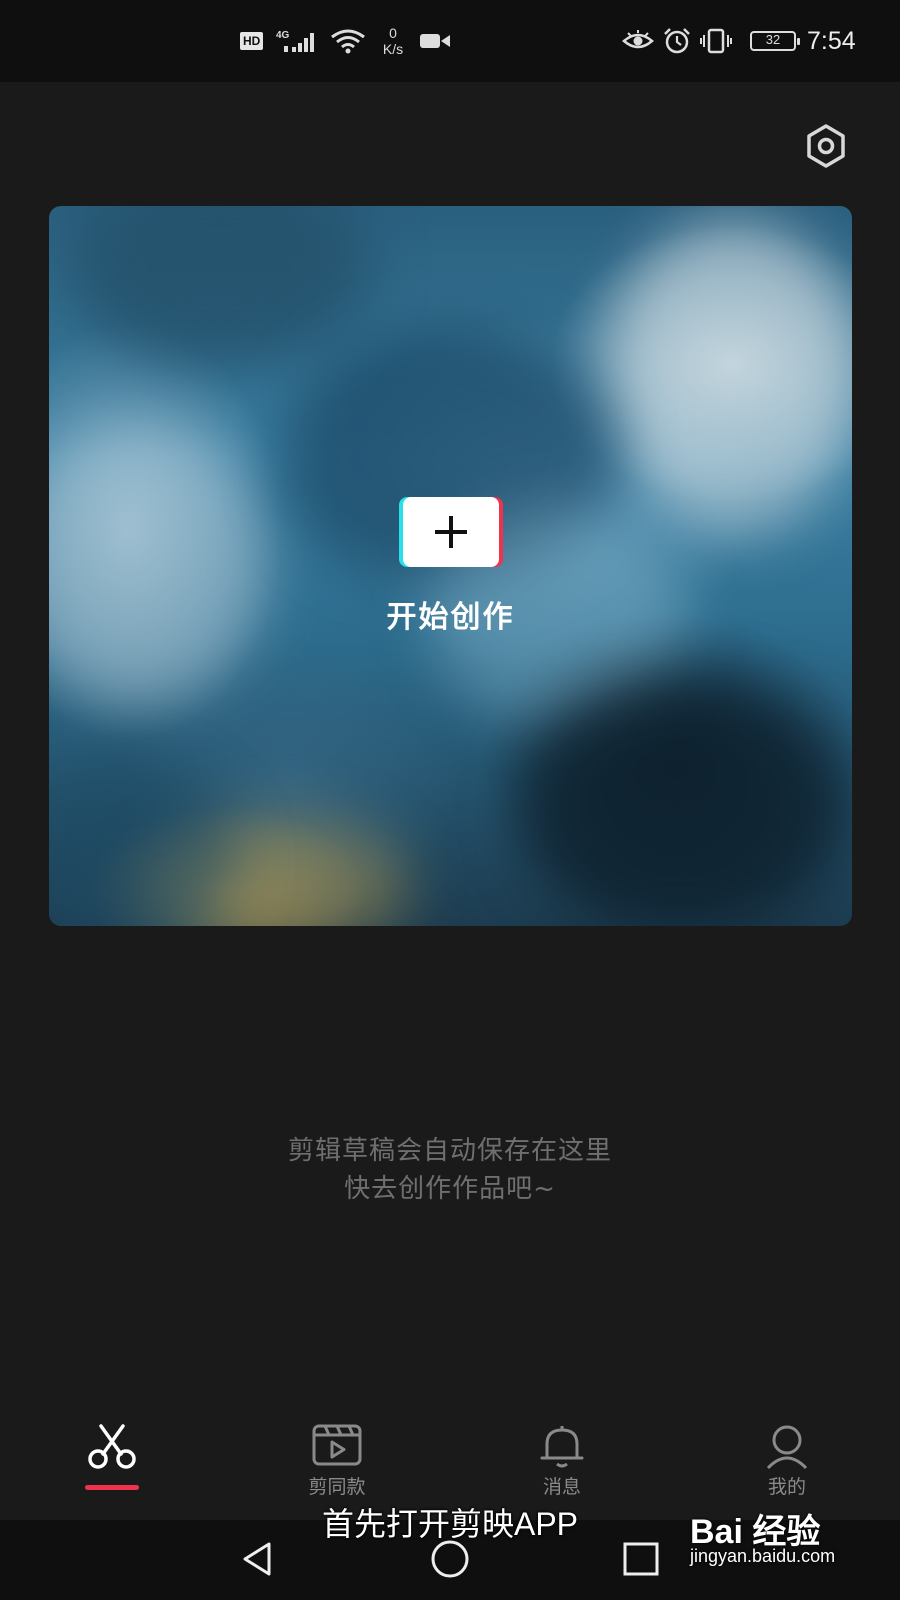 The height and width of the screenshot is (1600, 900). I want to click on clock: 7:54, so click(831, 40).